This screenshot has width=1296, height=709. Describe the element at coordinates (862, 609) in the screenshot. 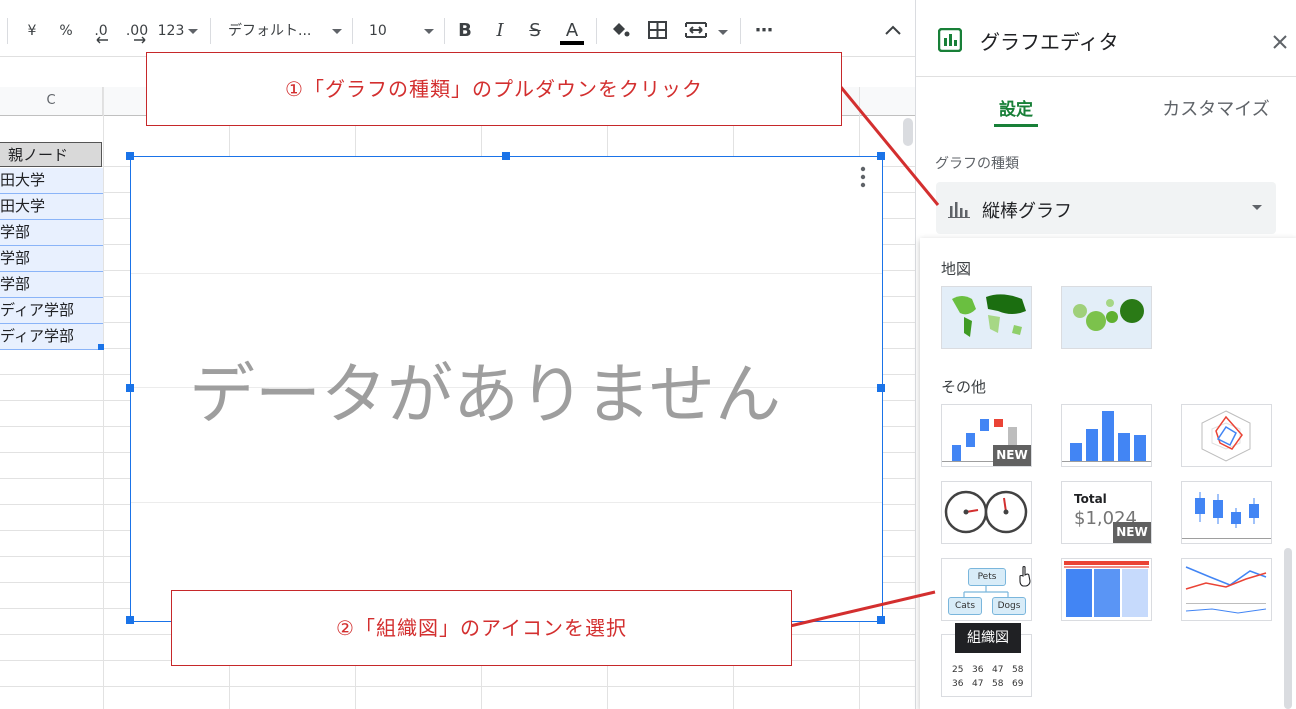

I see `arrow-to-org-chart` at that location.